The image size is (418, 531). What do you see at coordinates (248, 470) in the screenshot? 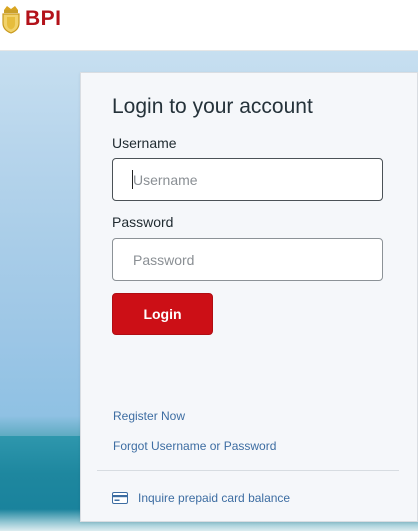
I see `divider` at bounding box center [248, 470].